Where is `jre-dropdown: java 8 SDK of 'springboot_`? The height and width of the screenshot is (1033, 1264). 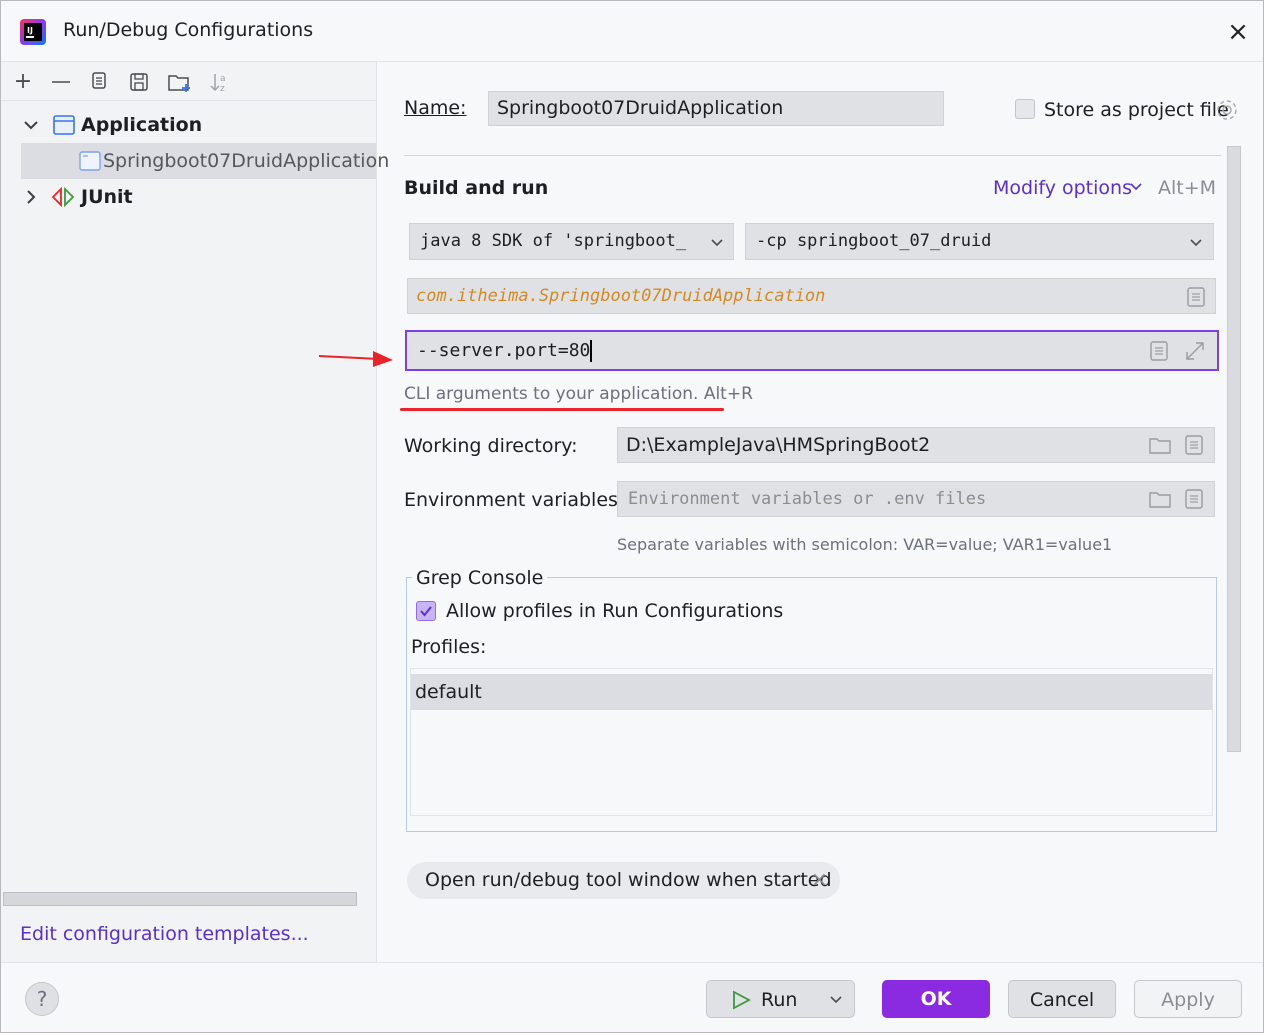 jre-dropdown: java 8 SDK of 'springboot_ is located at coordinates (571, 241).